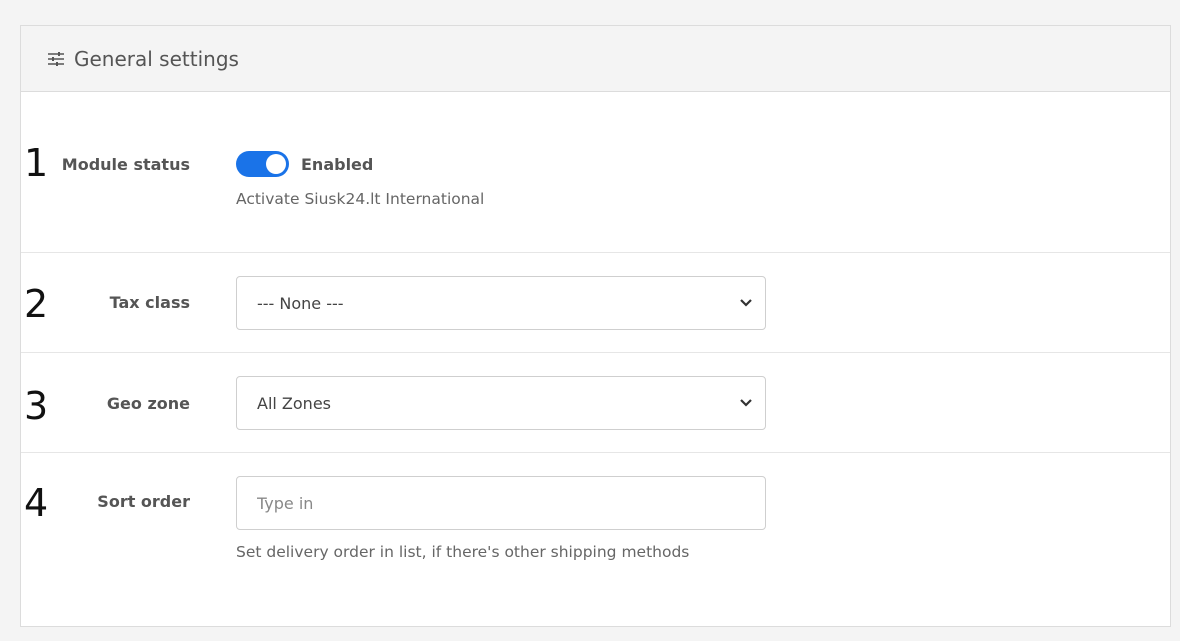 The width and height of the screenshot is (1180, 641). I want to click on geo-zone-value: All Zones, so click(294, 403).